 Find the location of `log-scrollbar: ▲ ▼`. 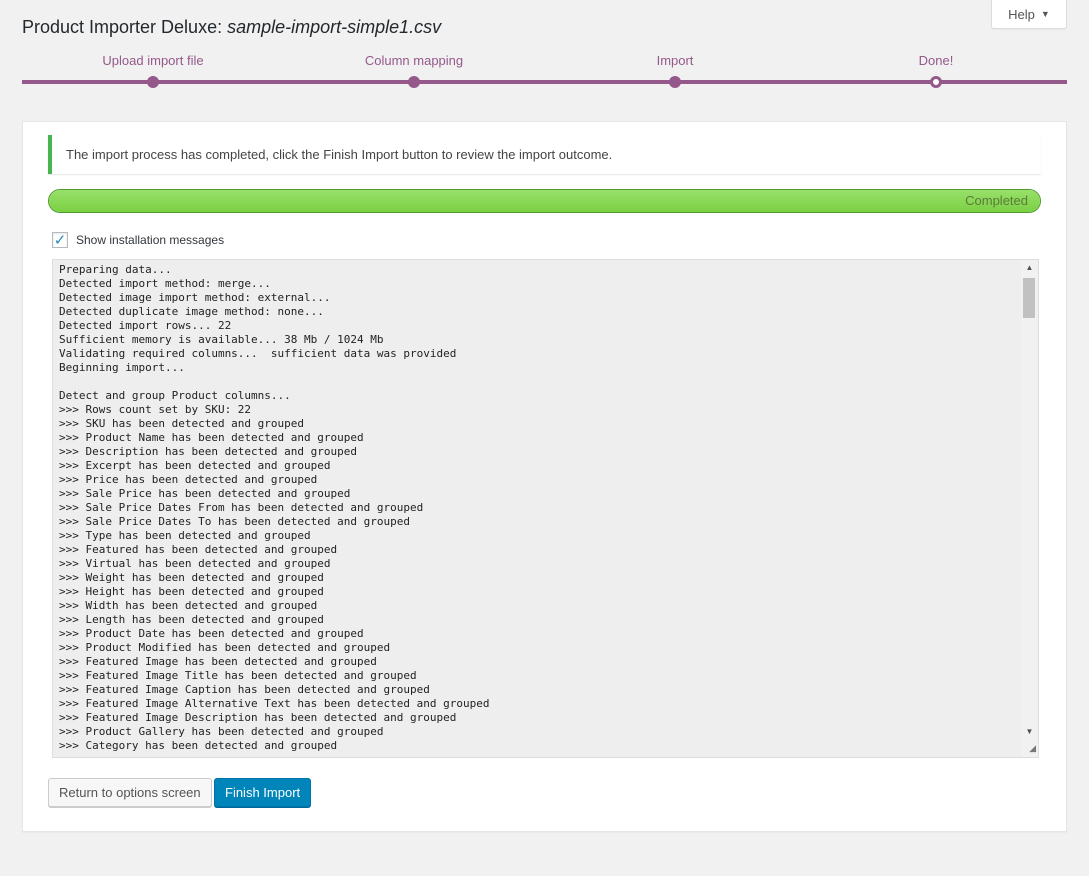

log-scrollbar: ▲ ▼ is located at coordinates (1029, 508).